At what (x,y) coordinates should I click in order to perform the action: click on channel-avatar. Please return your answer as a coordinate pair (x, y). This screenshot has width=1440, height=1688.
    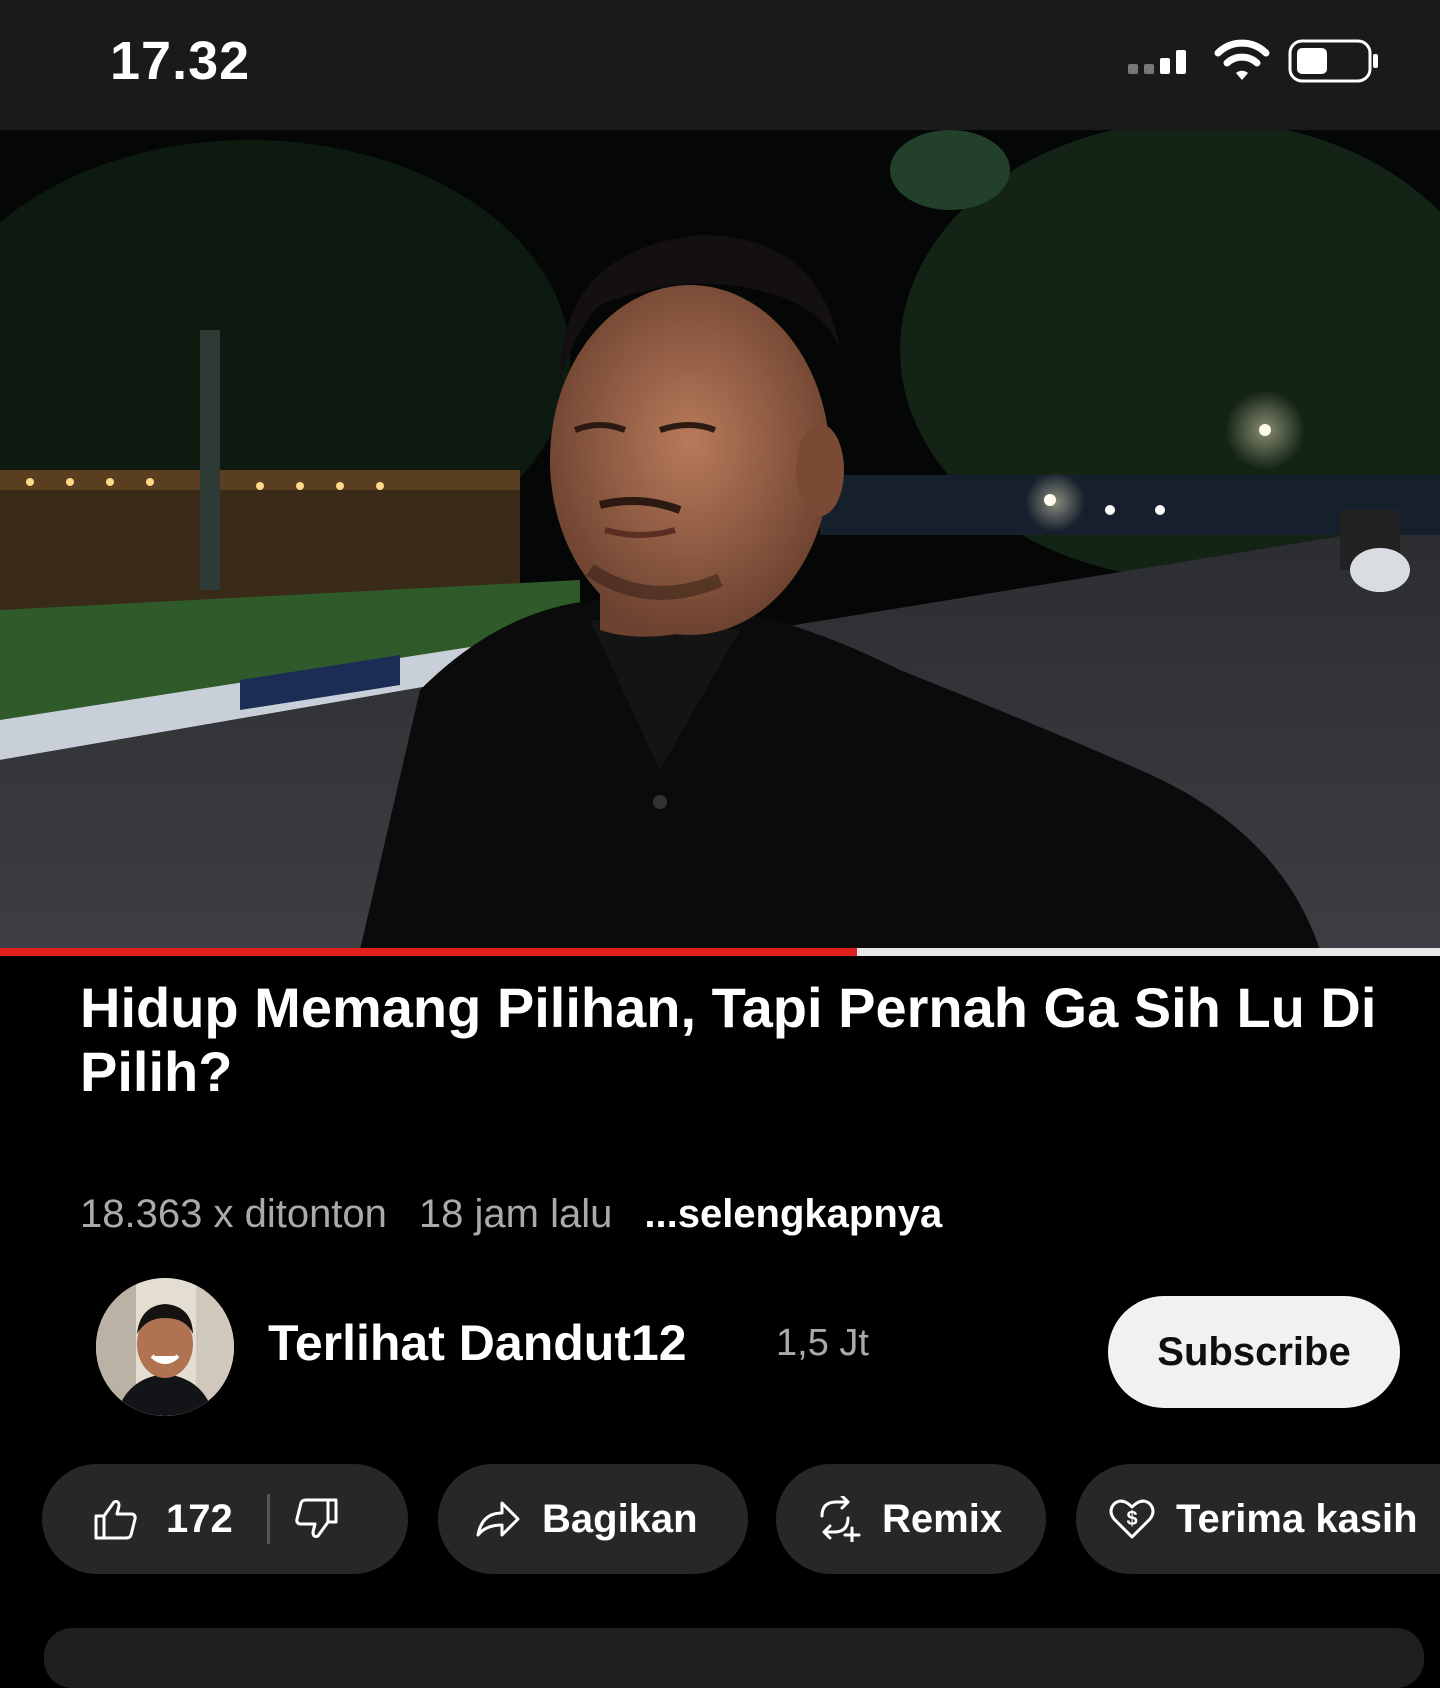
    Looking at the image, I should click on (165, 1347).